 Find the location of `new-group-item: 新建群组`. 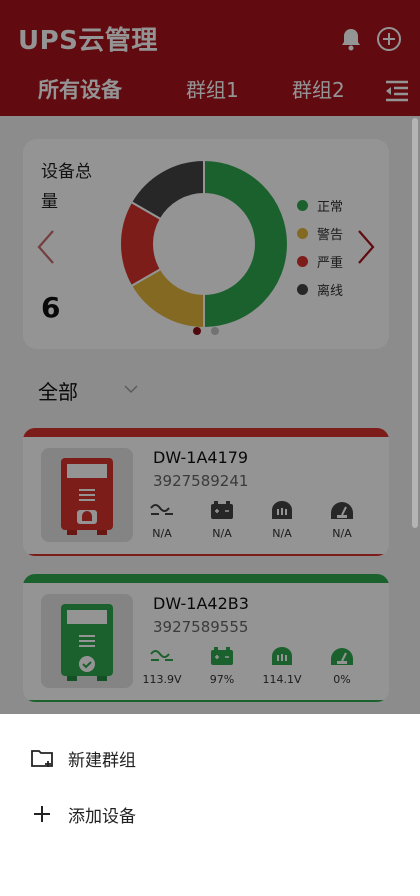

new-group-item: 新建群组 is located at coordinates (210, 758).